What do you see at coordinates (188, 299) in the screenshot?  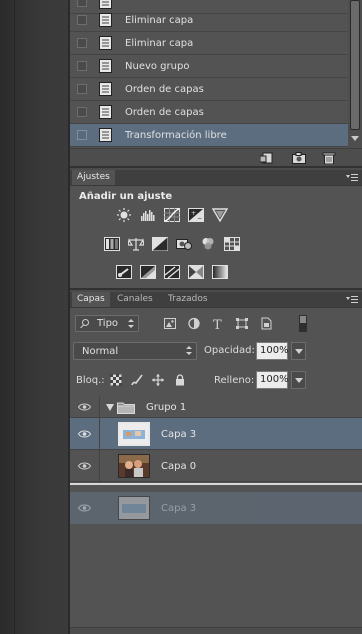 I see `tab-trazados: Trazados` at bounding box center [188, 299].